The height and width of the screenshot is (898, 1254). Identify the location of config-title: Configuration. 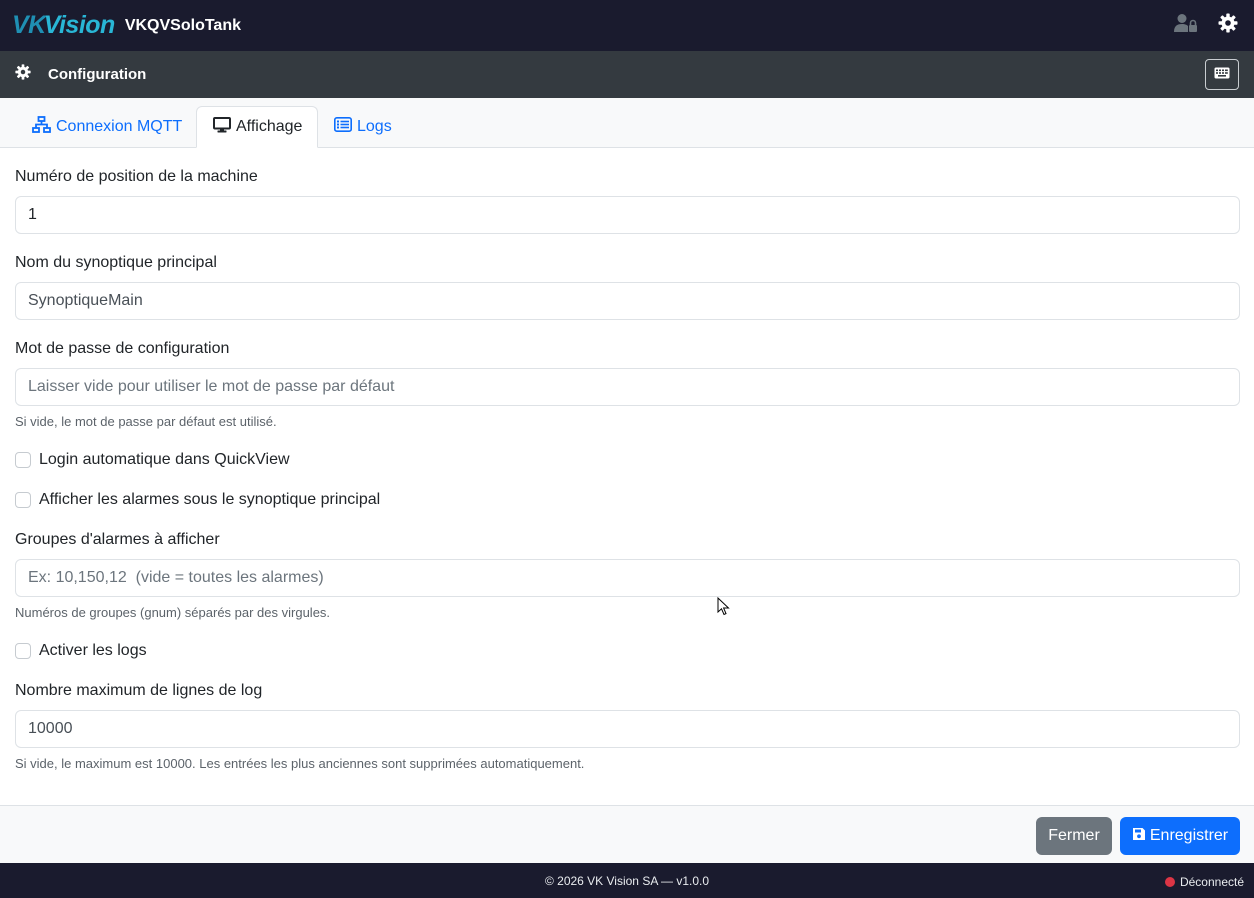
(97, 74).